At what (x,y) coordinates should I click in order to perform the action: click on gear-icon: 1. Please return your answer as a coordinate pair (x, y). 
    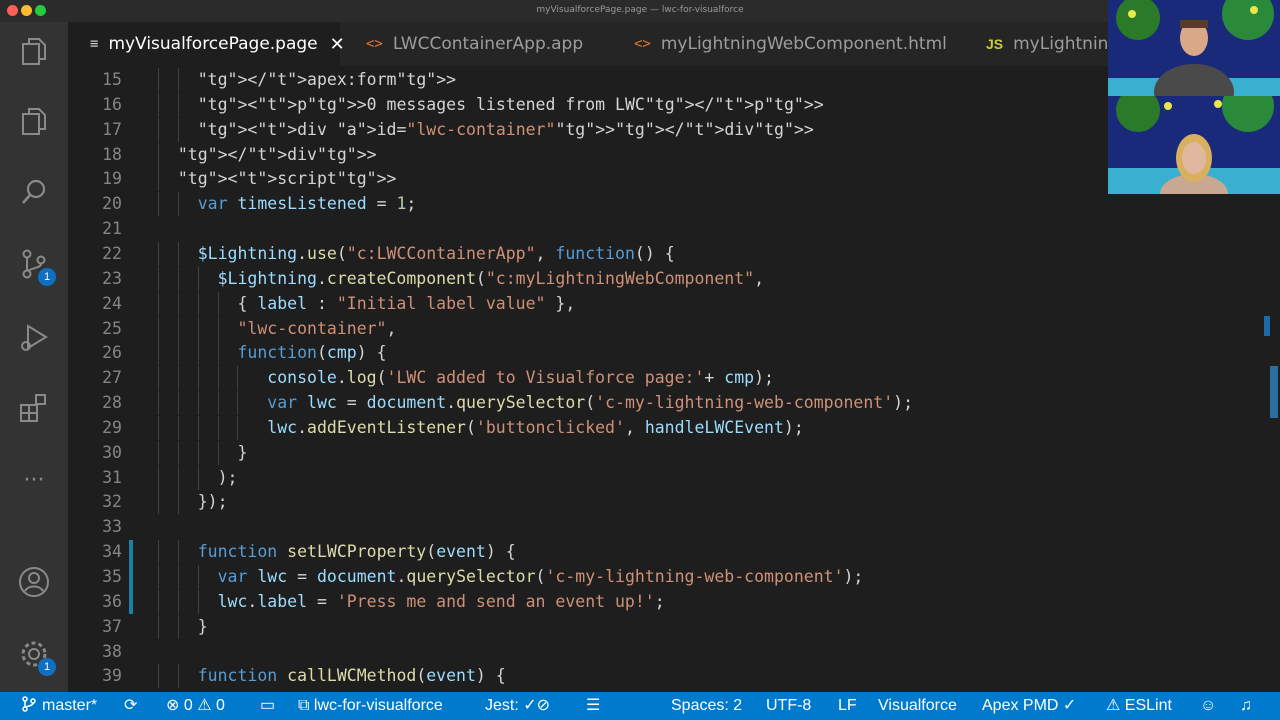
    Looking at the image, I should click on (35, 655).